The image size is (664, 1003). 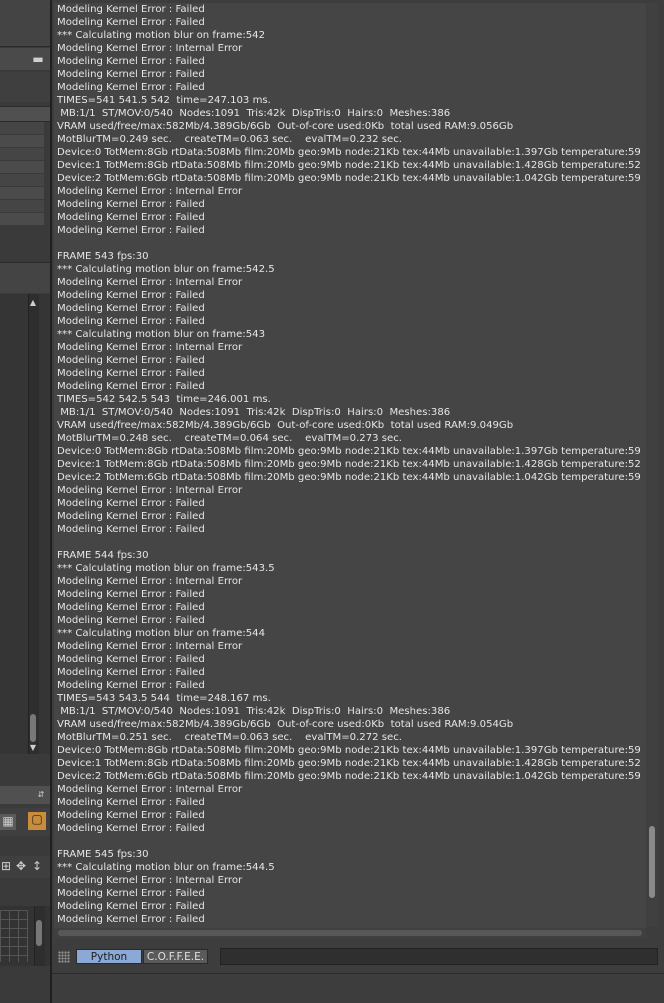 I want to click on console-input-bar: Python C.O.F.F.E.E., so click(x=357, y=957).